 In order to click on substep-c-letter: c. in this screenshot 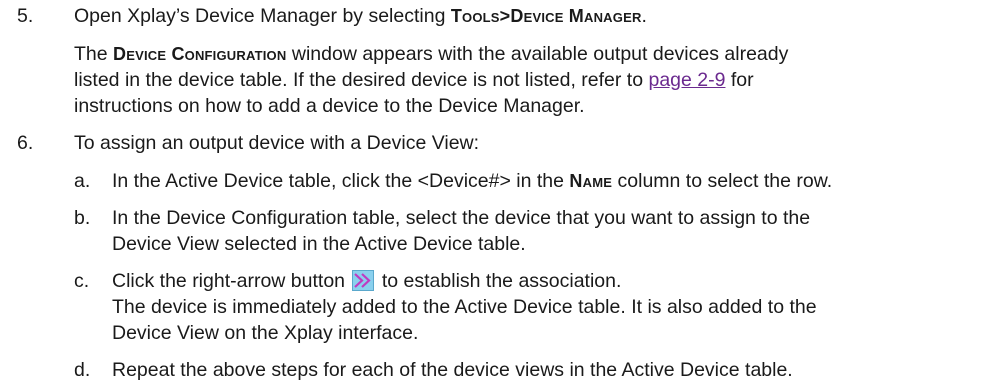, I will do `click(82, 281)`.